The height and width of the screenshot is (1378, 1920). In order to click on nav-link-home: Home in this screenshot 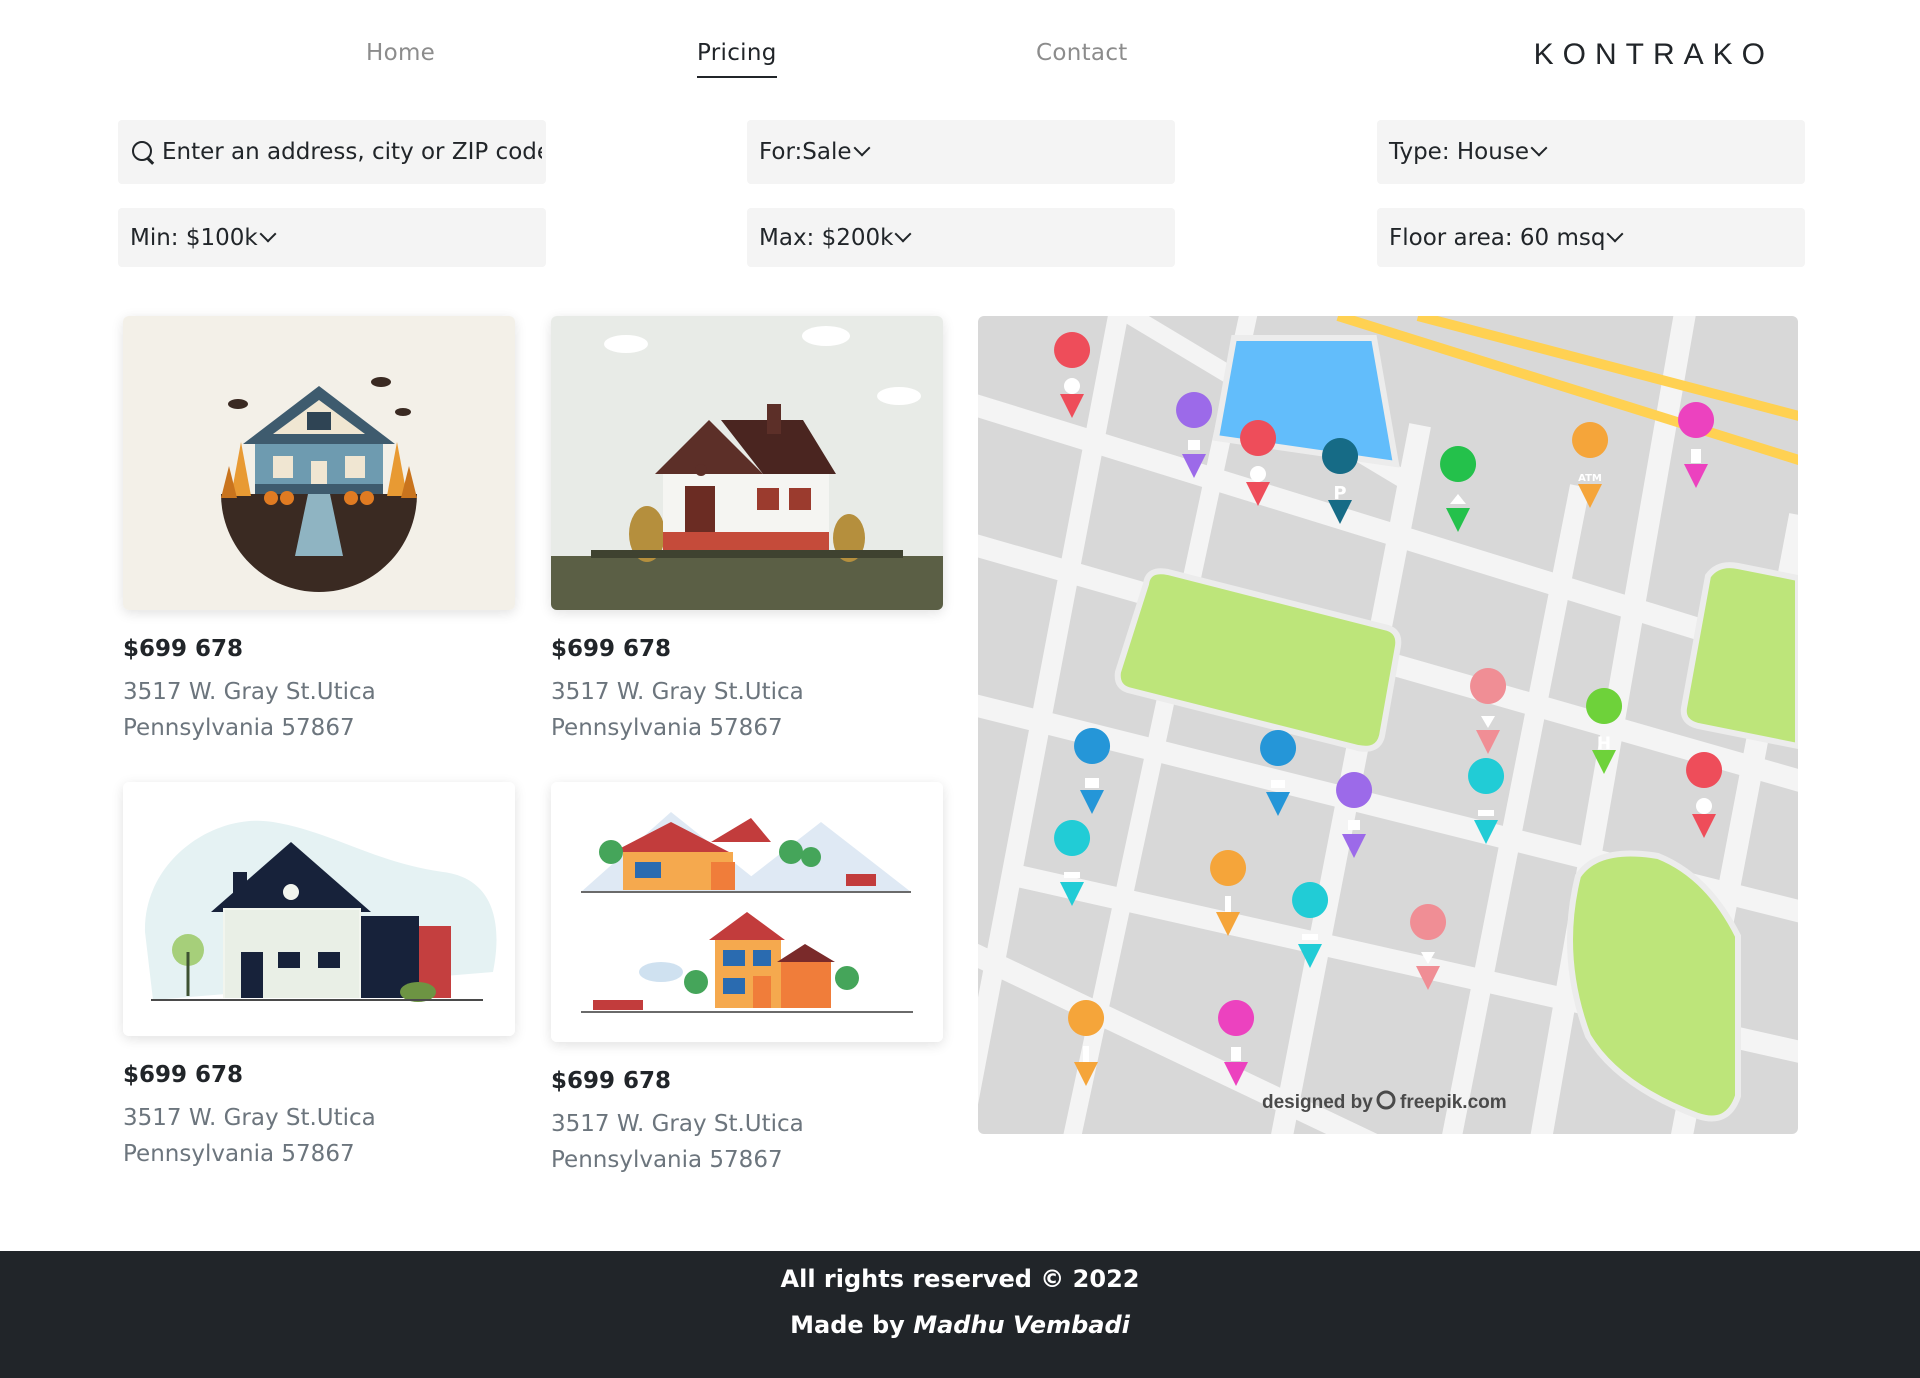, I will do `click(400, 53)`.